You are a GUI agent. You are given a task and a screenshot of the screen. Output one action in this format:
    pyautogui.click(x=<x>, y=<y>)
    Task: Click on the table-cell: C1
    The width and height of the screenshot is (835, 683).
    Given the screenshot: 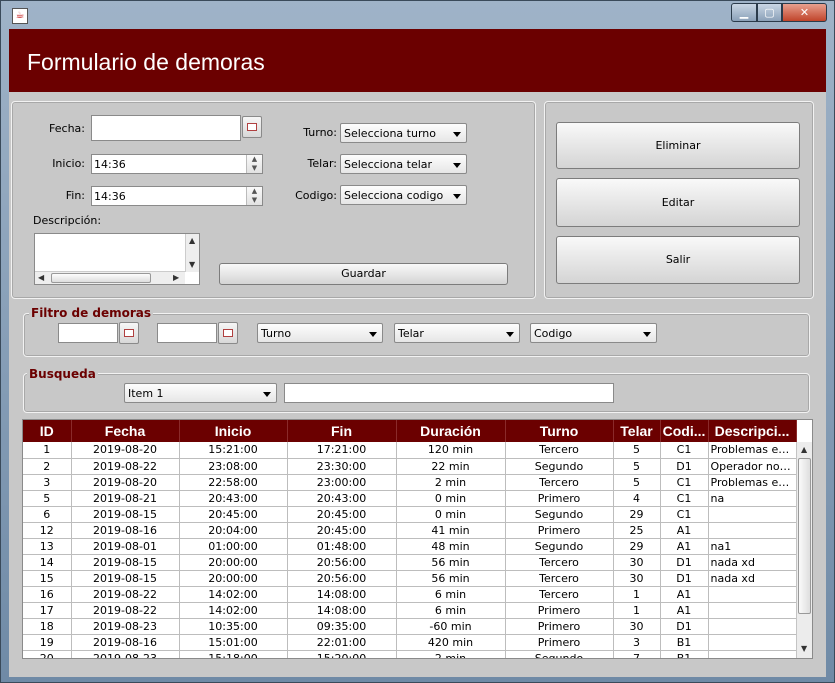 What is the action you would take?
    pyautogui.click(x=684, y=482)
    